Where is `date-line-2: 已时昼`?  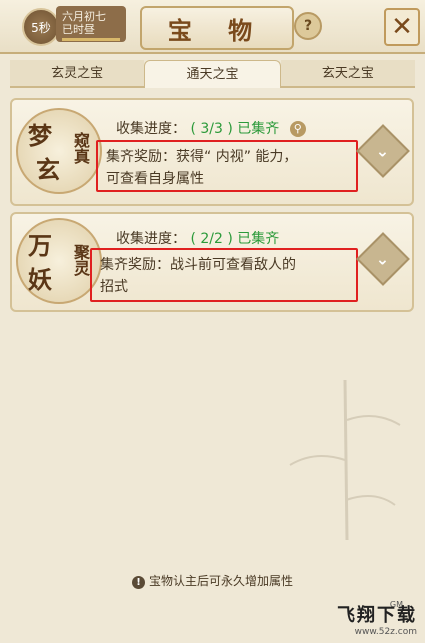 date-line-2: 已时昼 is located at coordinates (78, 29).